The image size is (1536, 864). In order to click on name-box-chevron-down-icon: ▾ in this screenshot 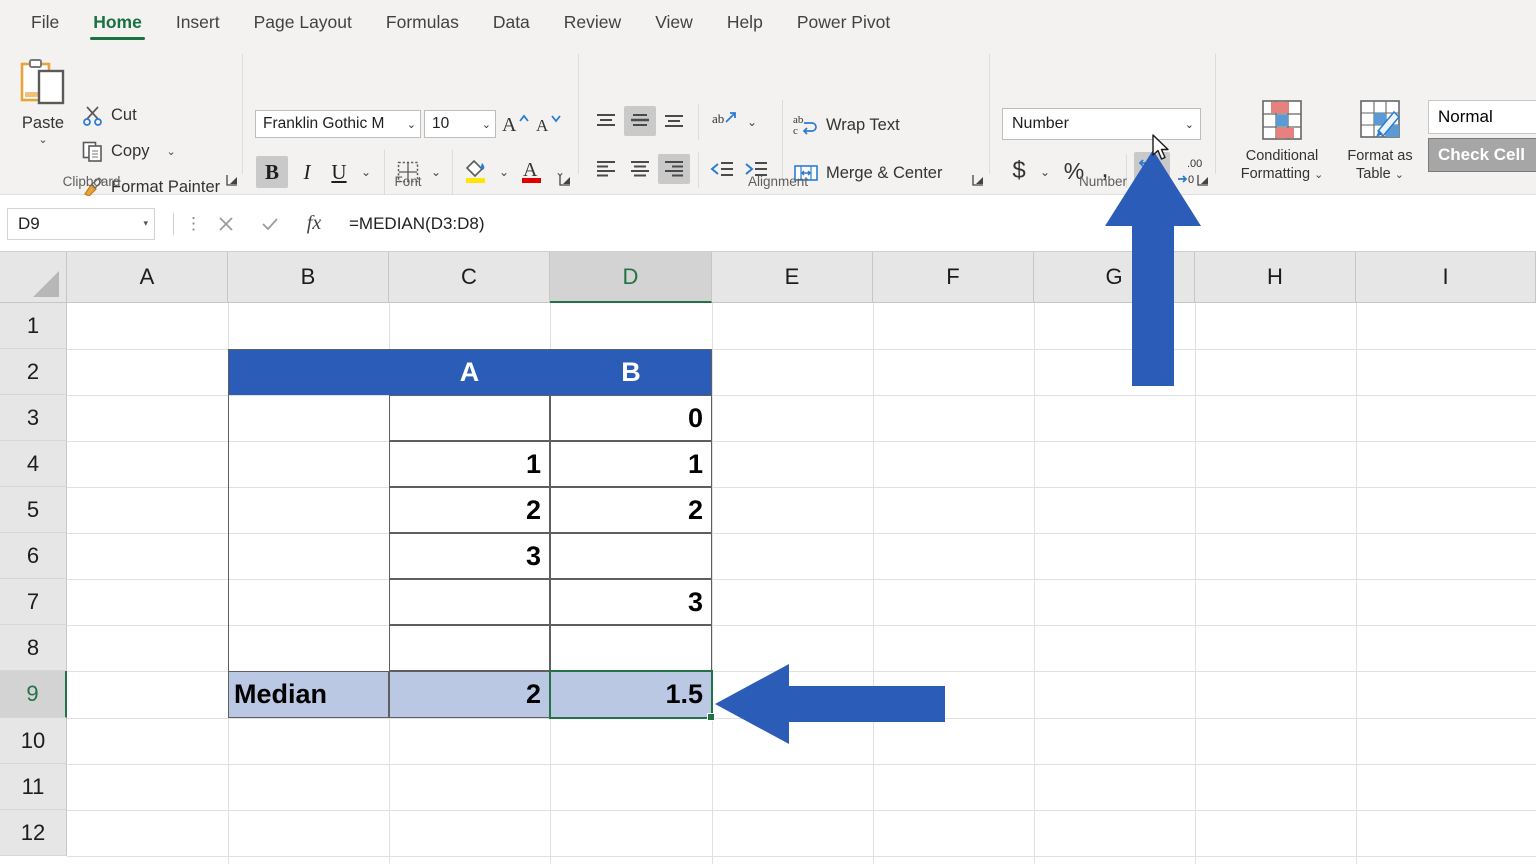, I will do `click(145, 223)`.